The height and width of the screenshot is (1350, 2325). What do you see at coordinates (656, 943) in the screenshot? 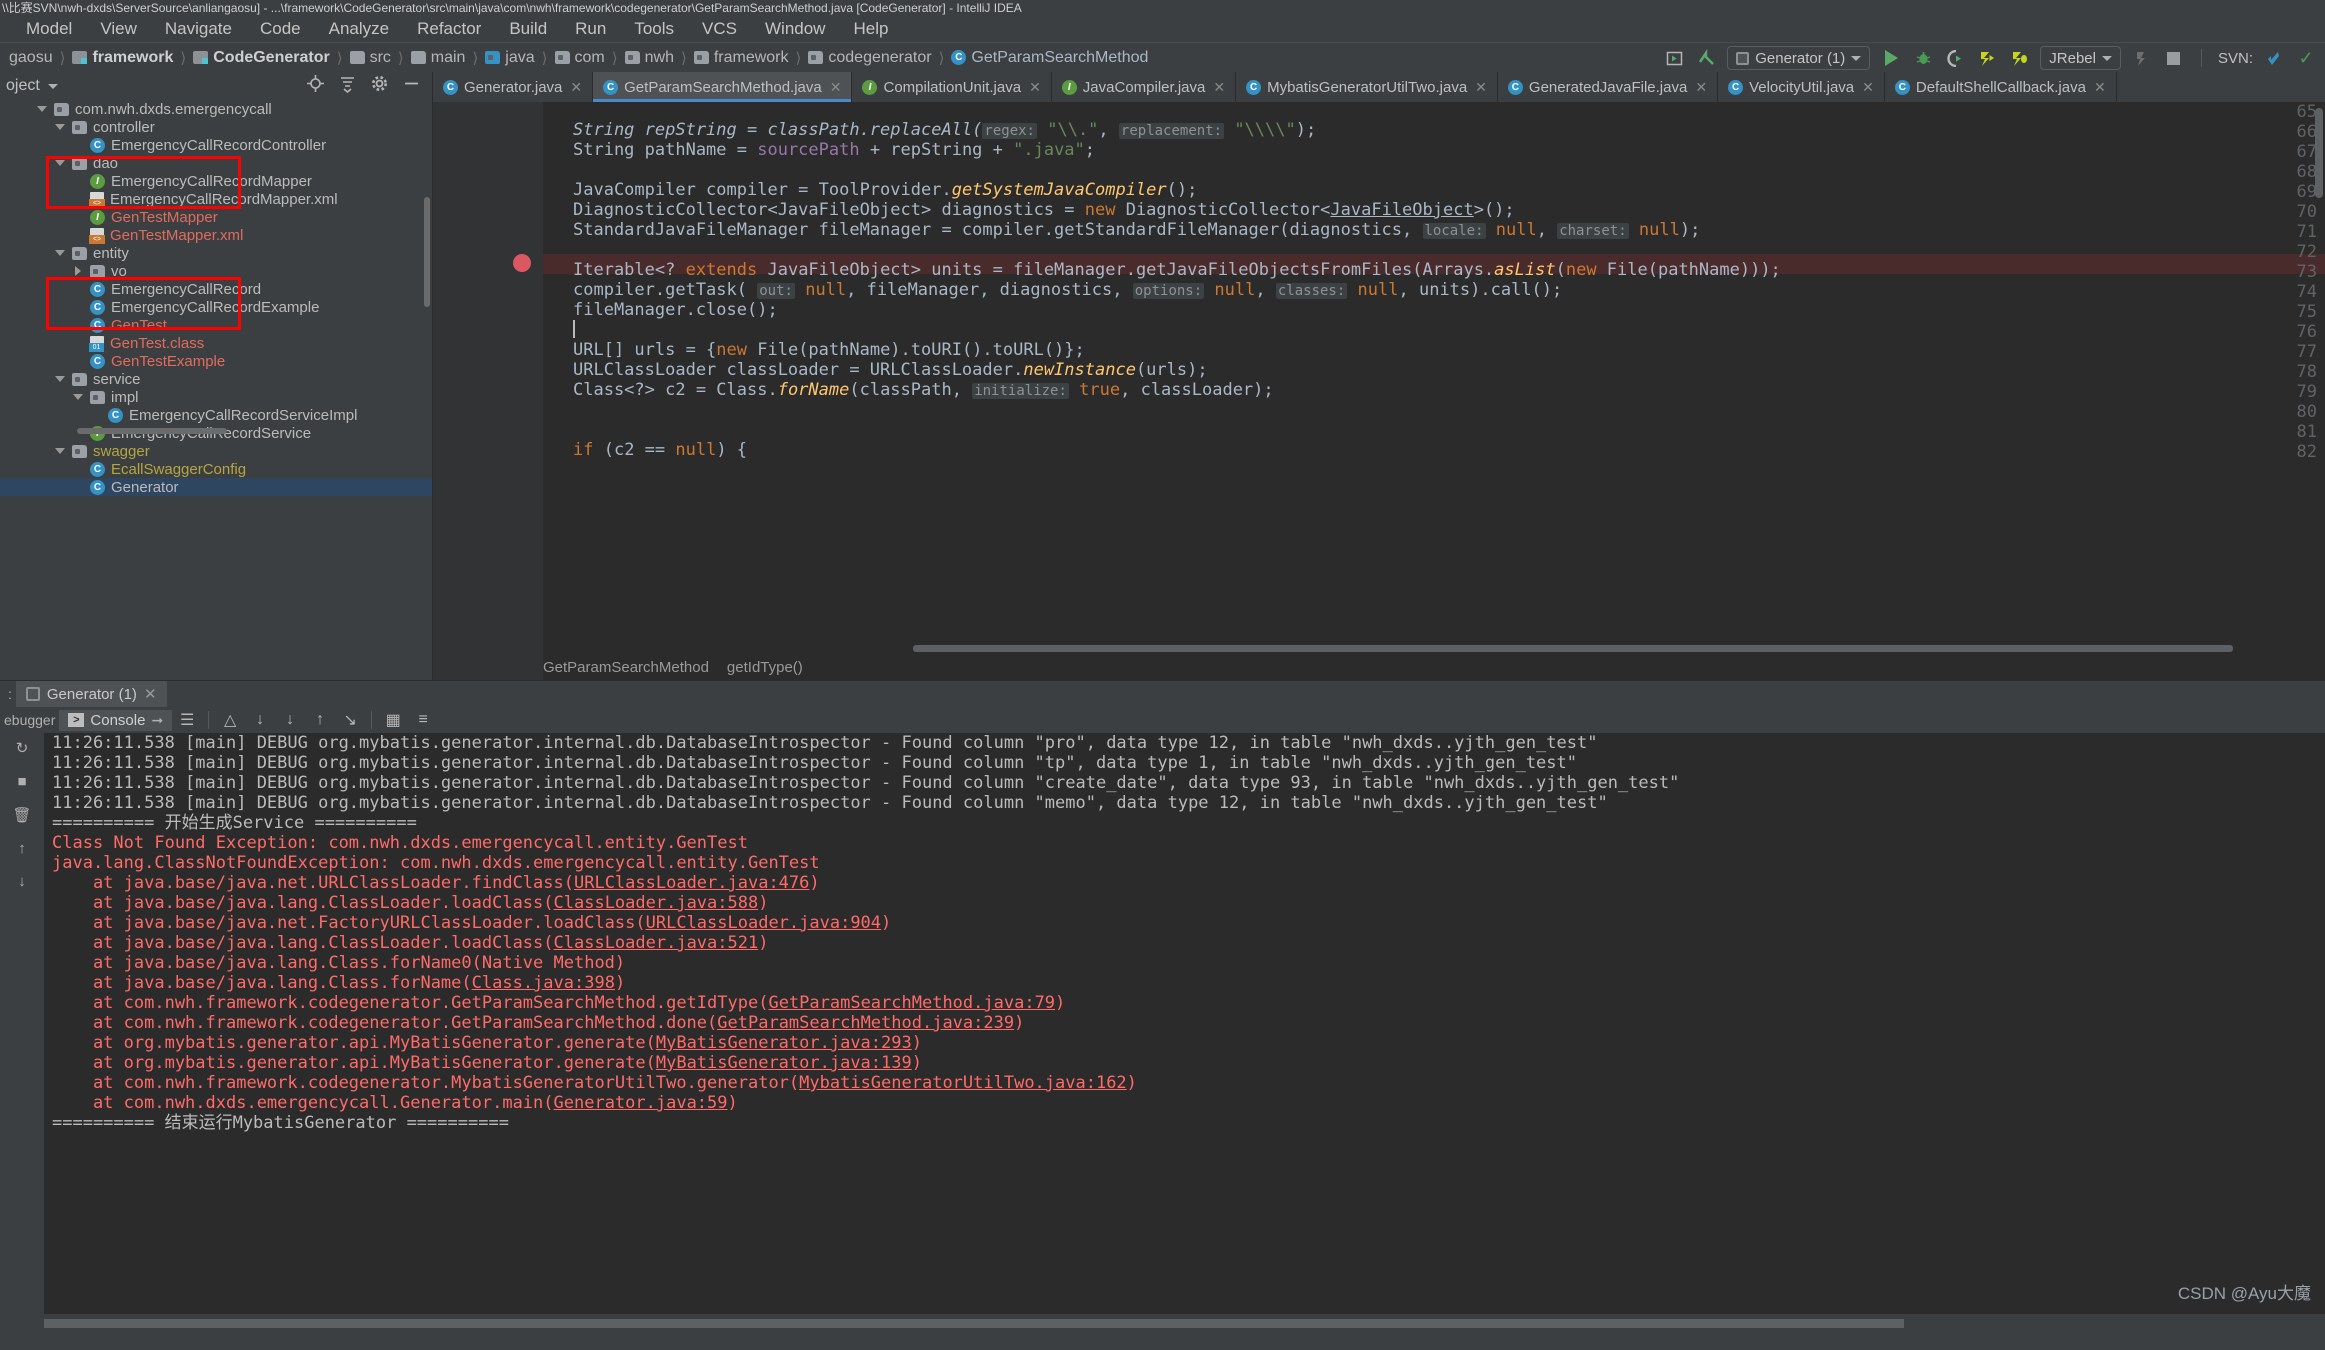
I see `stacktrace-link: ClassLoader.java:521` at bounding box center [656, 943].